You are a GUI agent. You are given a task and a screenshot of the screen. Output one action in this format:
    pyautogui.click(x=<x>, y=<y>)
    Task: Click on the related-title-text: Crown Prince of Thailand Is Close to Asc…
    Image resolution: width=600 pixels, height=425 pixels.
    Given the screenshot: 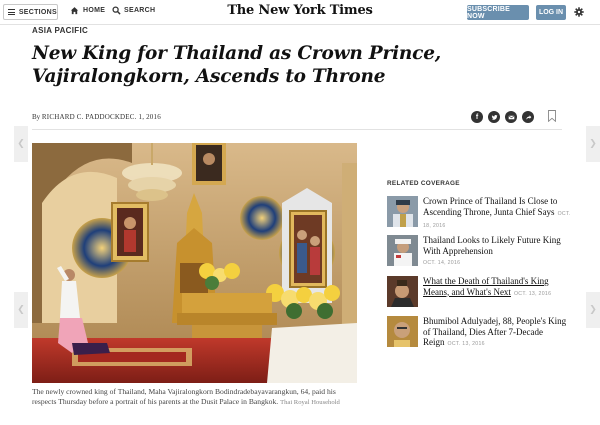 What is the action you would take?
    pyautogui.click(x=490, y=206)
    